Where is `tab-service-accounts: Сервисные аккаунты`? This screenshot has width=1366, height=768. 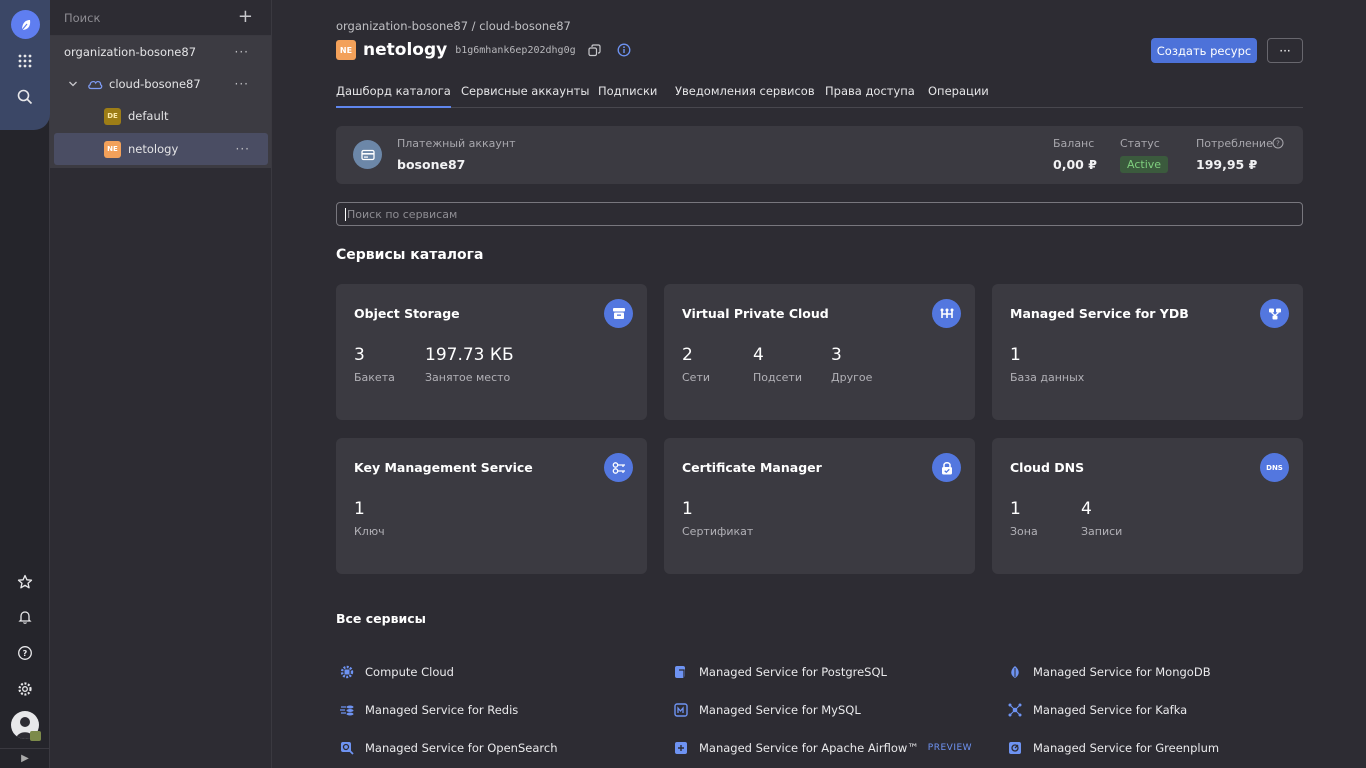 tab-service-accounts: Сервисные аккаунты is located at coordinates (525, 91).